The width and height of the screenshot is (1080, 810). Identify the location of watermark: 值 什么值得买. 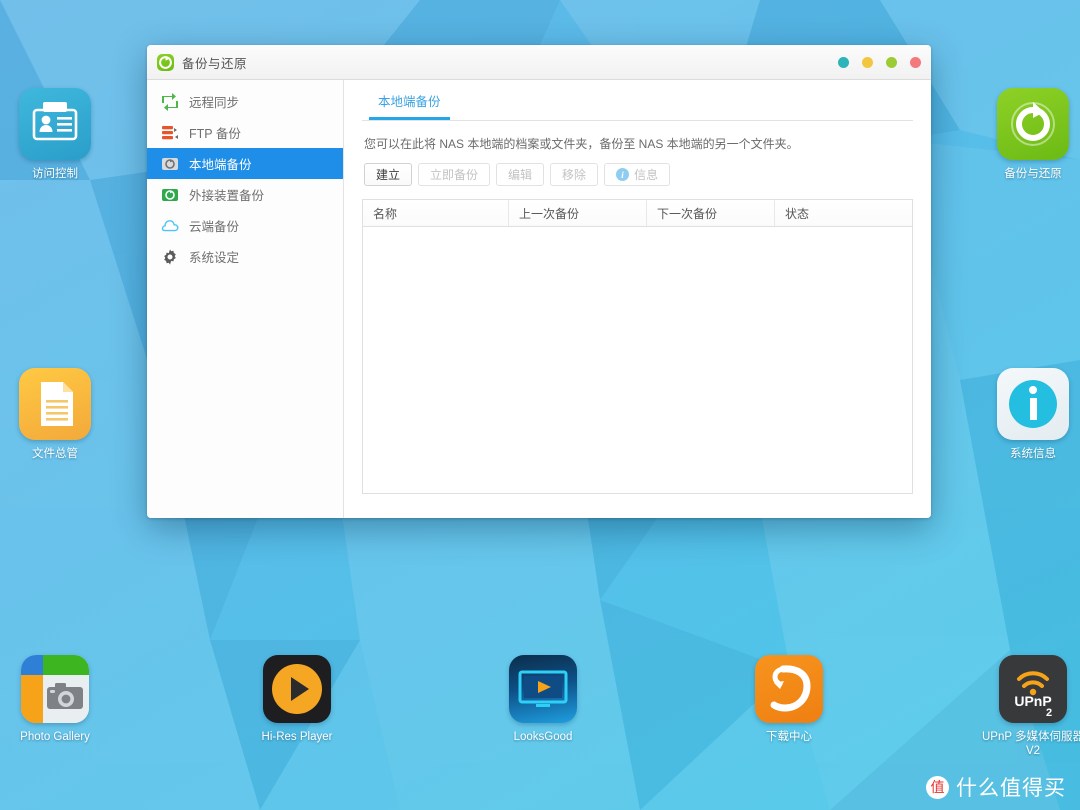
(996, 787).